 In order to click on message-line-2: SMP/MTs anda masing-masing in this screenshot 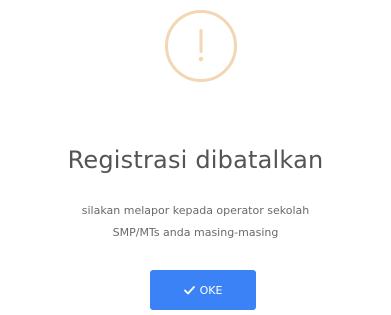, I will do `click(195, 232)`.